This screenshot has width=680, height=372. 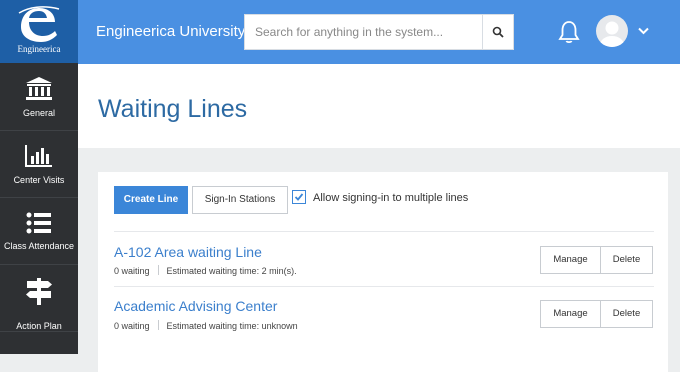 I want to click on sidebar-item-action-plan: Action Plan, so click(x=39, y=298).